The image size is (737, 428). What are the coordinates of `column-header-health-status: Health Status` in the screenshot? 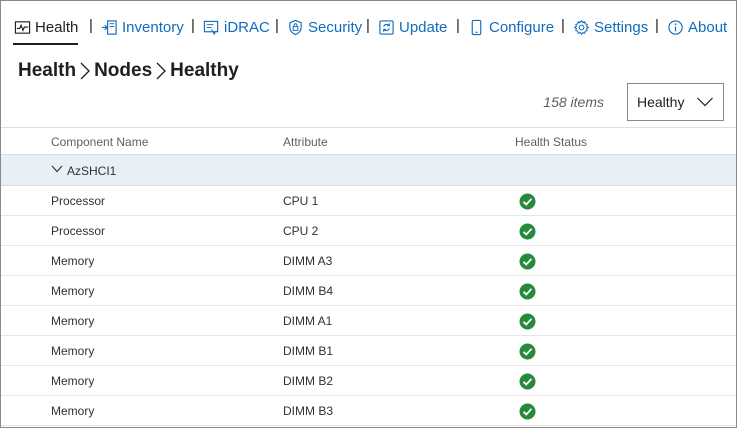 It's located at (551, 142).